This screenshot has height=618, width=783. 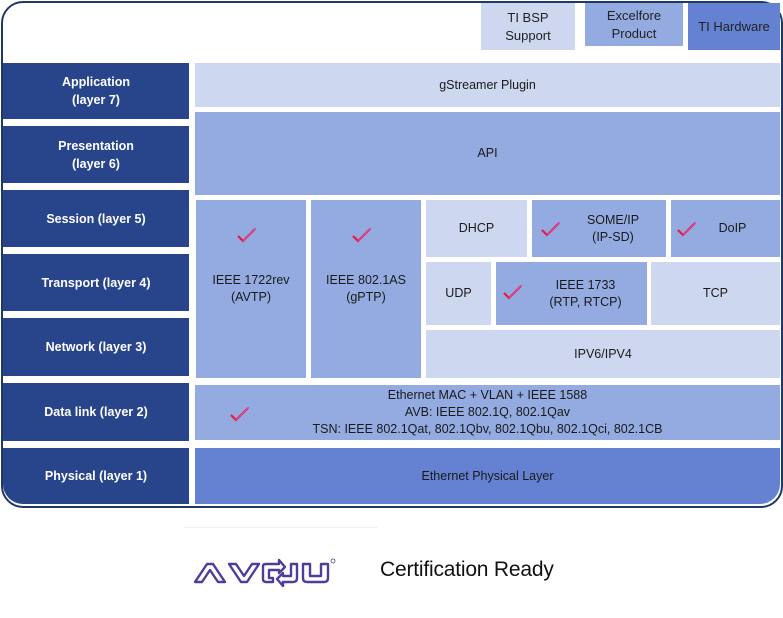 I want to click on legend-ti-hardware: TI Hardware, so click(x=734, y=26).